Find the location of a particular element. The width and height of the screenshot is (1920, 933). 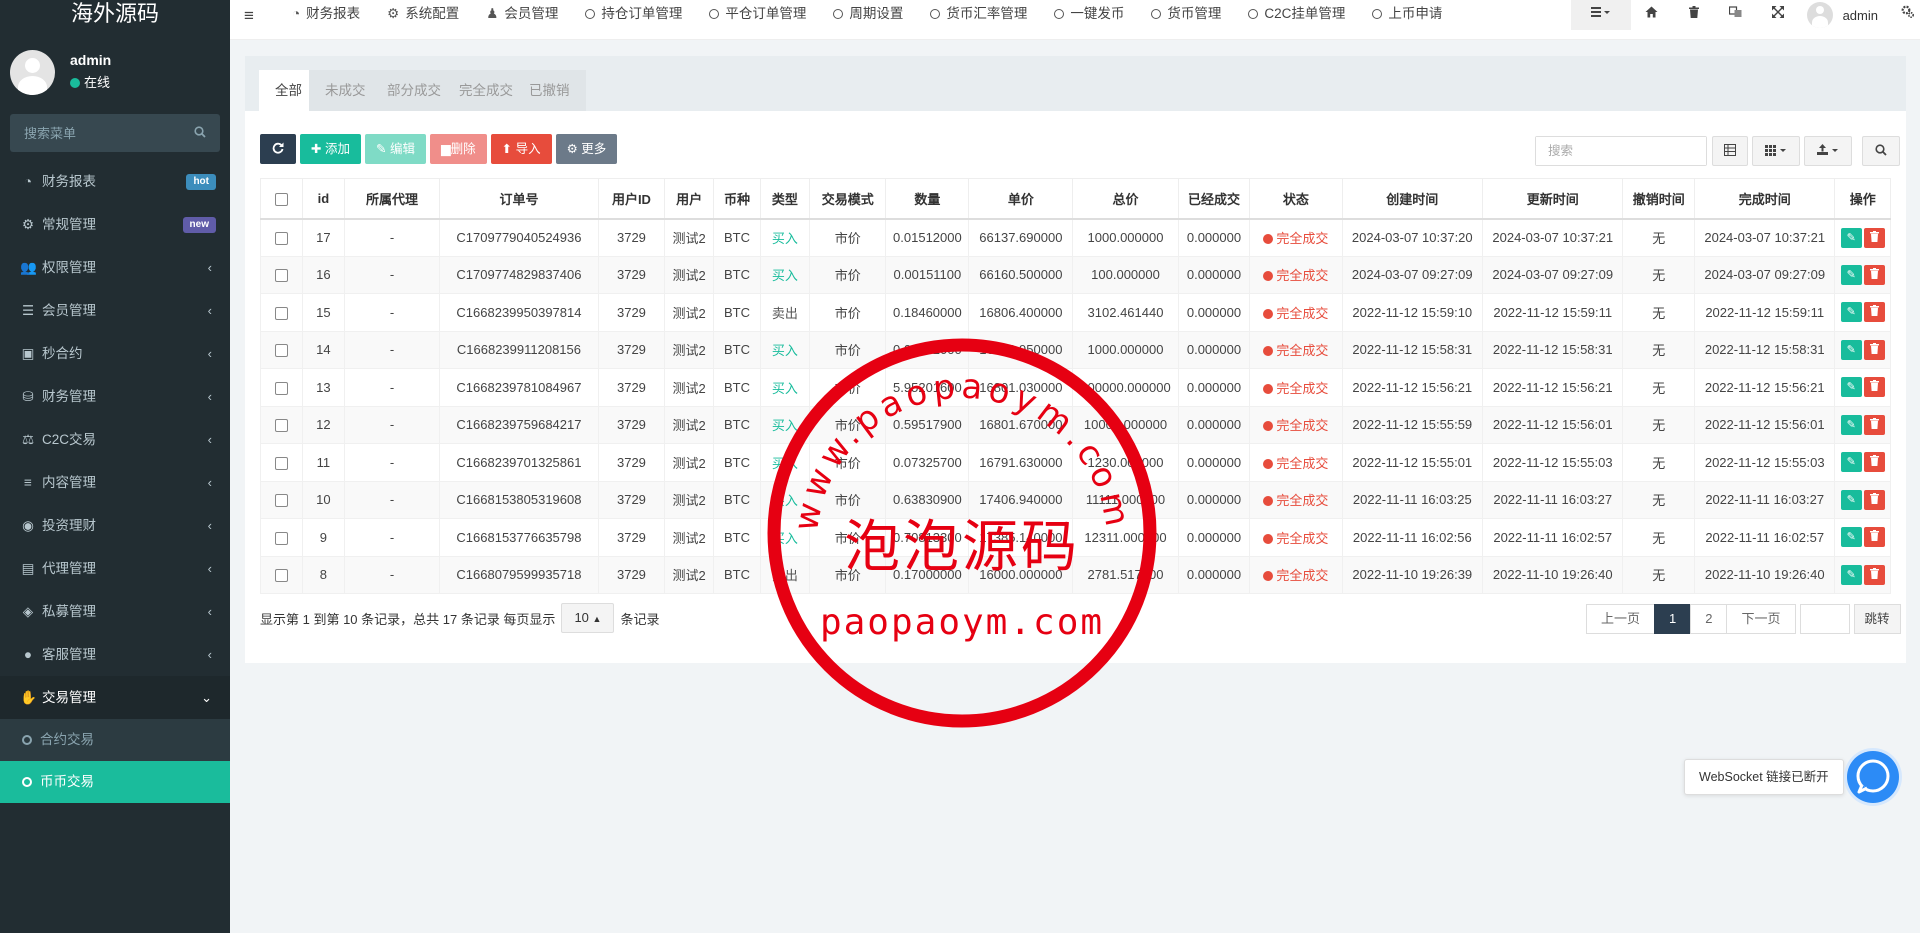

column-header: 类型 is located at coordinates (785, 199).